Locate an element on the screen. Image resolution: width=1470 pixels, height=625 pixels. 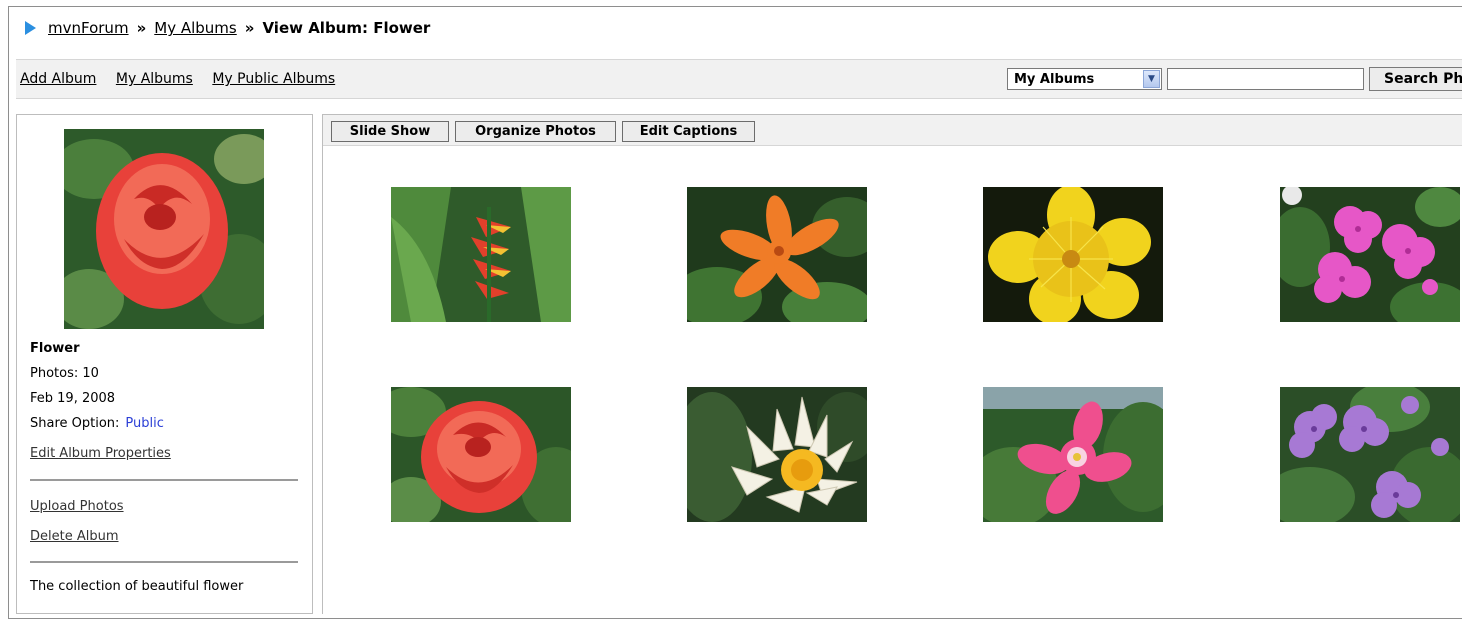
breadcrumb-arrow-icon is located at coordinates (30, 28).